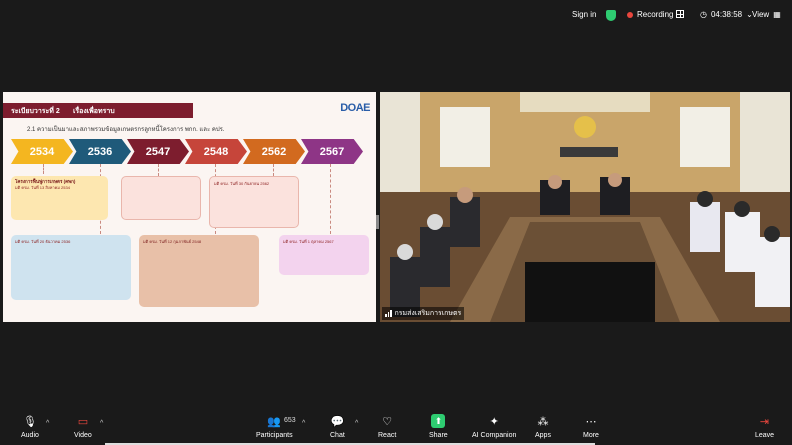 This screenshot has height=445, width=792. Describe the element at coordinates (290, 420) in the screenshot. I see `participants-count: 653` at that location.